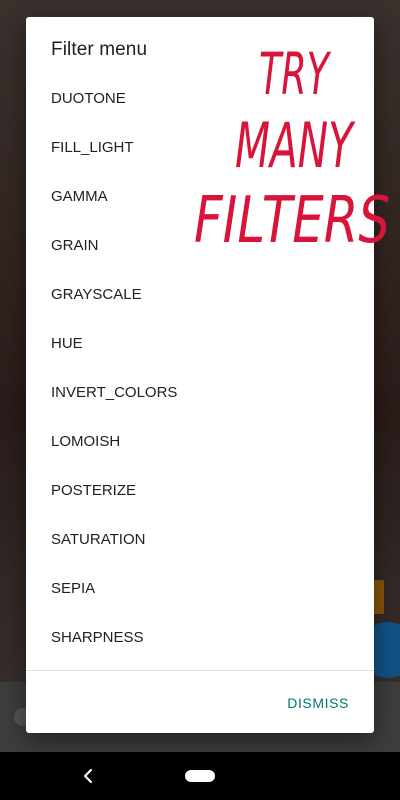 The image size is (400, 800). What do you see at coordinates (295, 145) in the screenshot?
I see `overlay-line-2: MANY` at bounding box center [295, 145].